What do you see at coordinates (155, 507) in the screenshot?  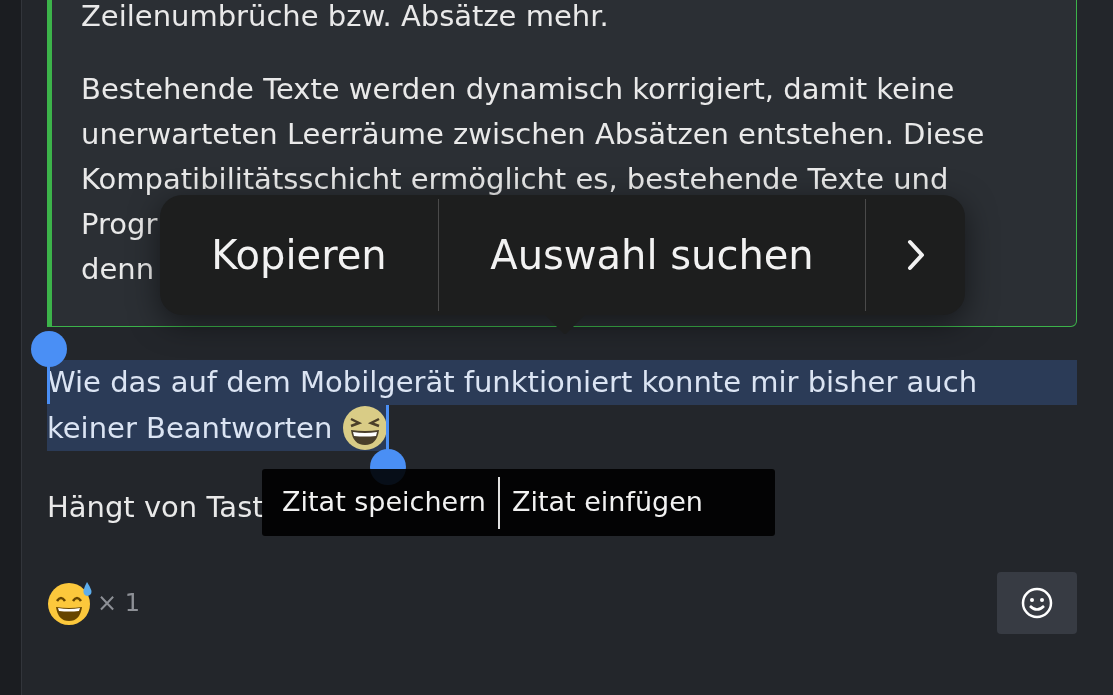 I see `post-text-line: Hängt von Tast` at bounding box center [155, 507].